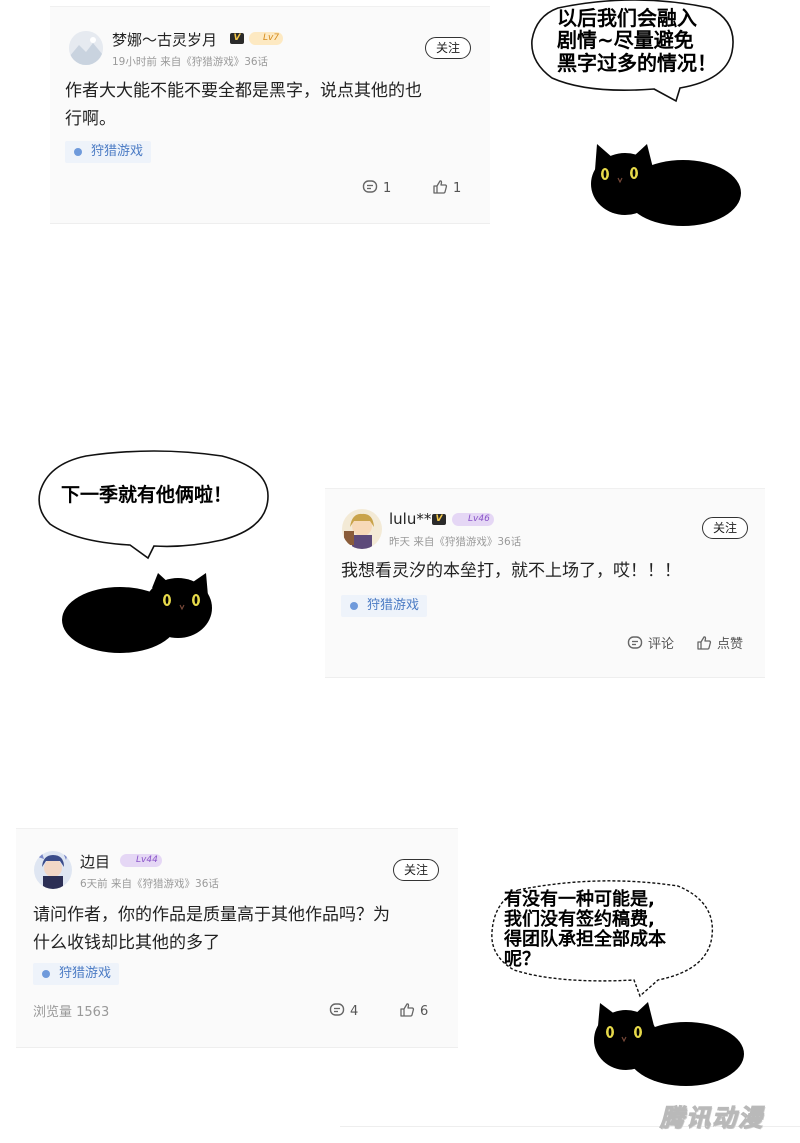 The width and height of the screenshot is (800, 1143). What do you see at coordinates (266, 38) in the screenshot?
I see `level-badge: Lv7` at bounding box center [266, 38].